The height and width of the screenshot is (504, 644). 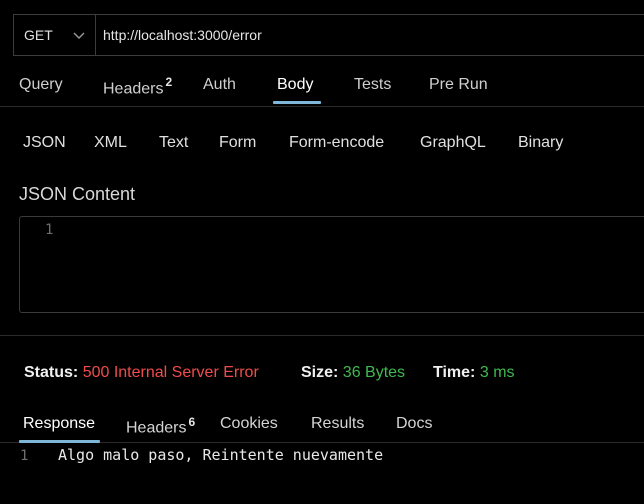 What do you see at coordinates (372, 85) in the screenshot?
I see `tab-tests: Tests` at bounding box center [372, 85].